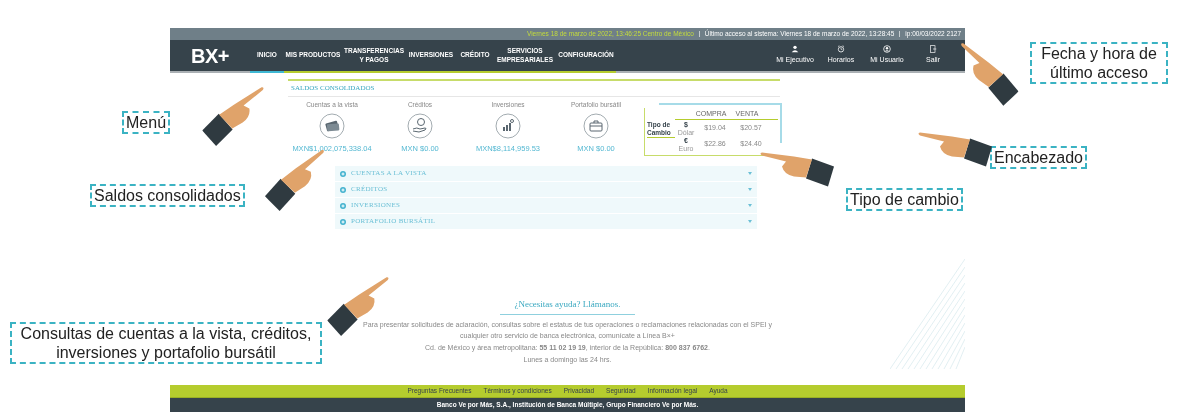 The height and width of the screenshot is (412, 1202). What do you see at coordinates (1099, 63) in the screenshot?
I see `annotation-label: Fecha y hora de último acceso` at bounding box center [1099, 63].